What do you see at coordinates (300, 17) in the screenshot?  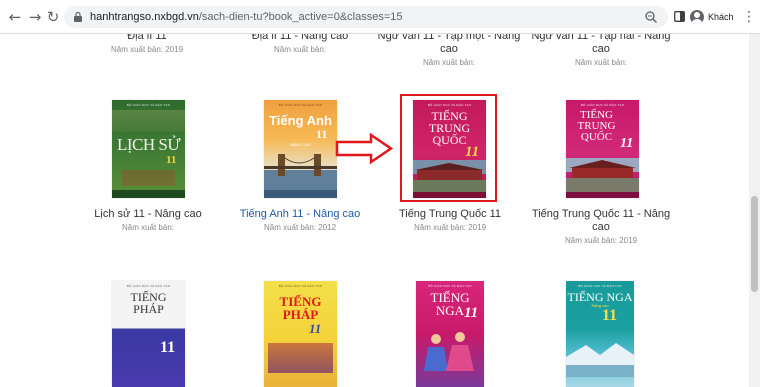 I see `url-path: /sach-dien-tu?book_active=0&classes=15` at bounding box center [300, 17].